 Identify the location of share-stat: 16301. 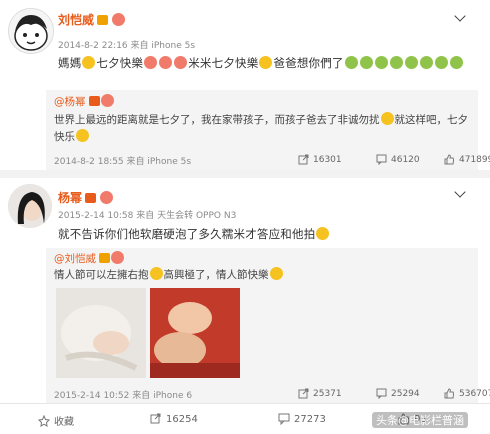
(320, 159).